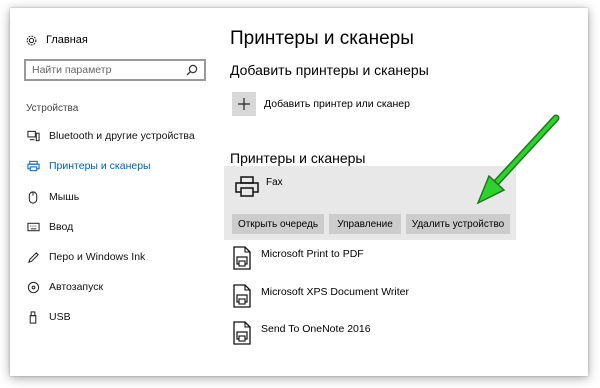 This screenshot has width=600, height=388. Describe the element at coordinates (337, 104) in the screenshot. I see `add-printer-label: Добавить принтер или сканер` at that location.